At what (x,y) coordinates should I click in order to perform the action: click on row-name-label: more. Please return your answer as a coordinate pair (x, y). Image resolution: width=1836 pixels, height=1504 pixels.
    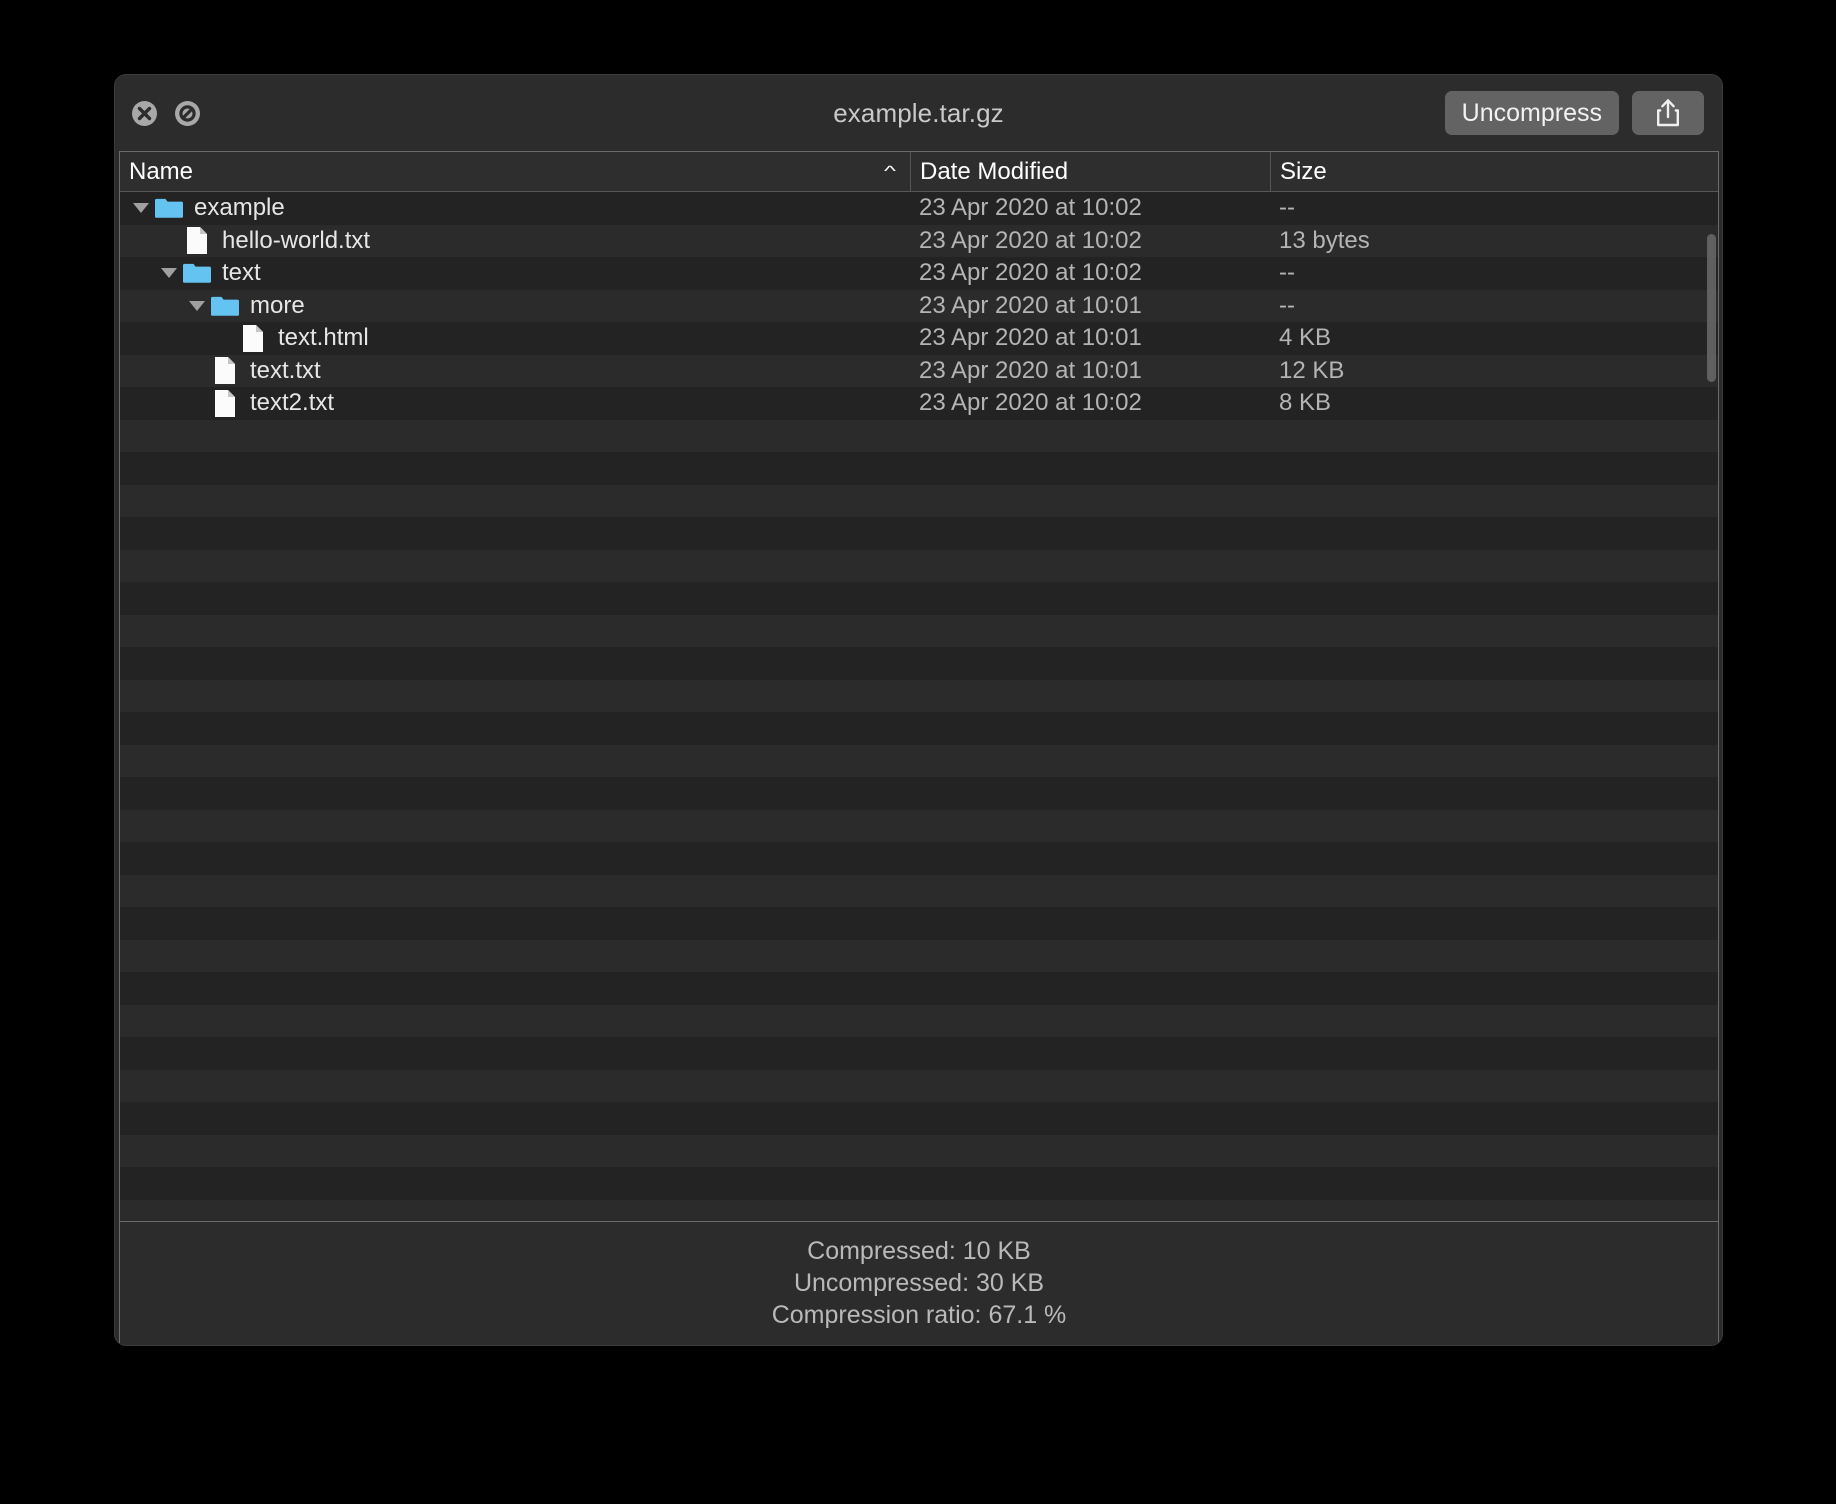
    Looking at the image, I should click on (277, 305).